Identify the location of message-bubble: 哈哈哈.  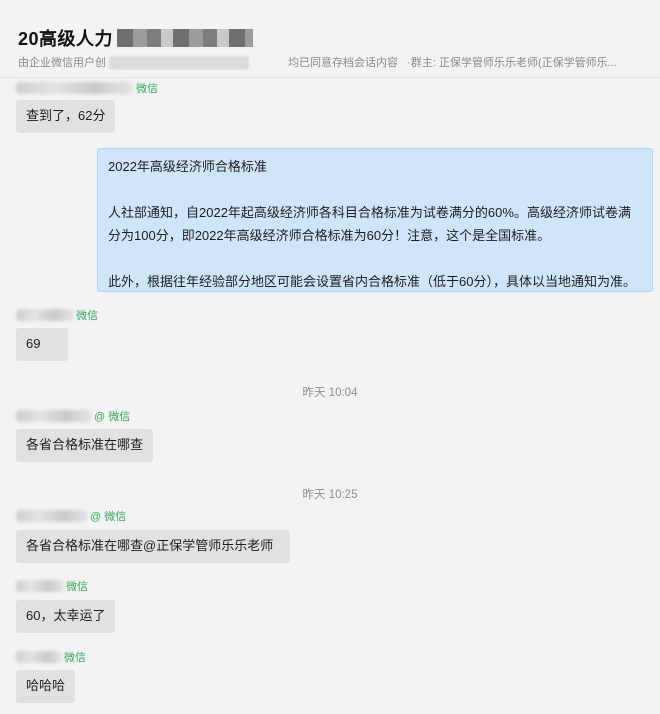
(46, 686).